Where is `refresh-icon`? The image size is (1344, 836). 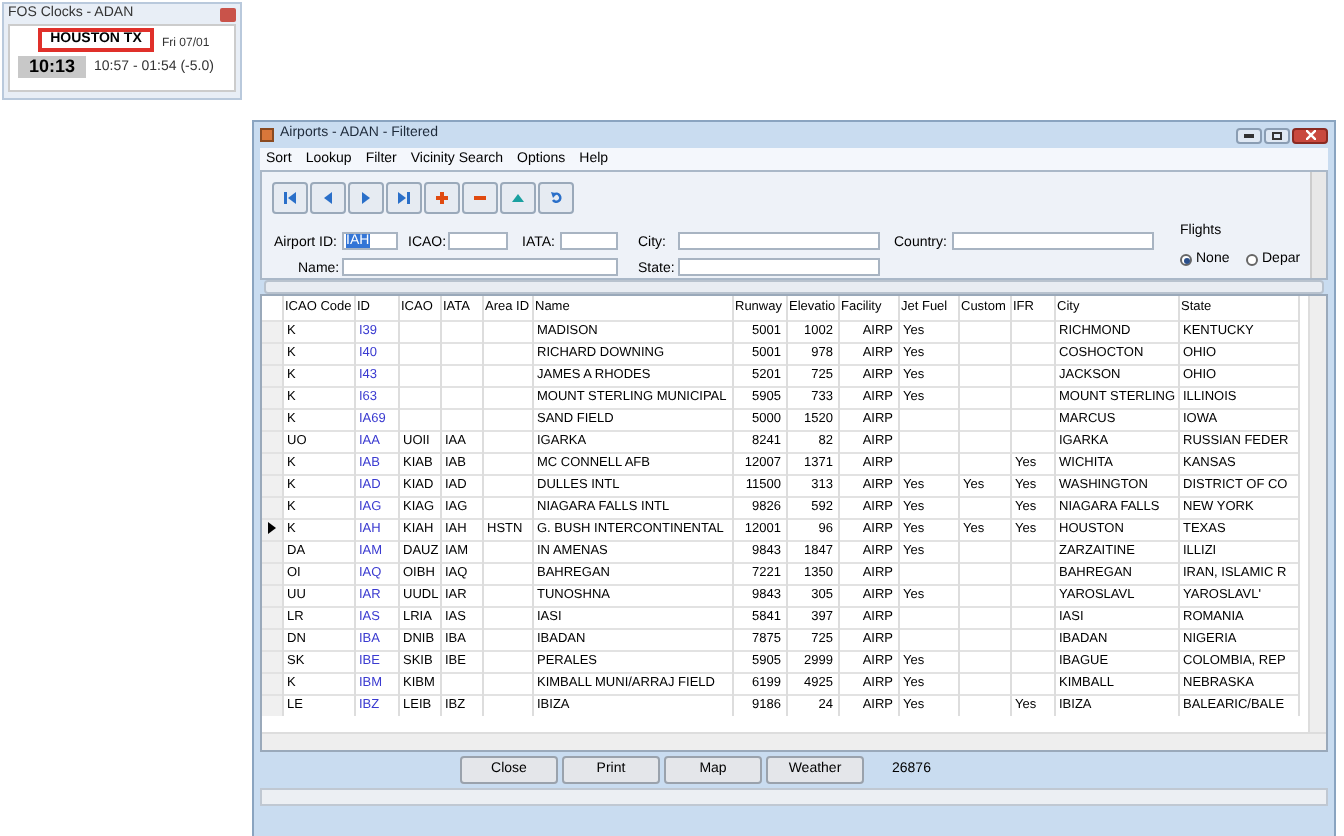 refresh-icon is located at coordinates (556, 198).